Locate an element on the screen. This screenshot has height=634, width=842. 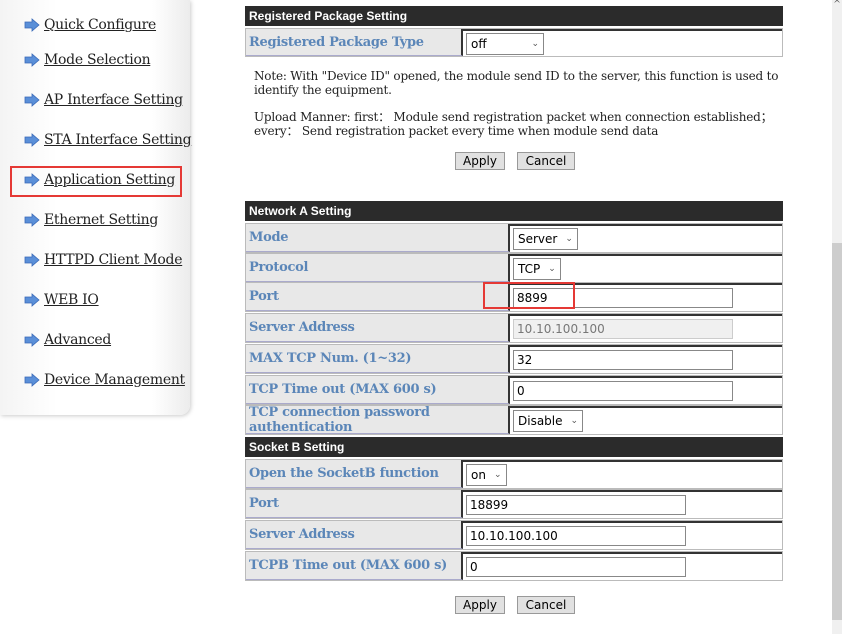
registered-package-type-row: Registered Package Type off ⌄ is located at coordinates (514, 42).